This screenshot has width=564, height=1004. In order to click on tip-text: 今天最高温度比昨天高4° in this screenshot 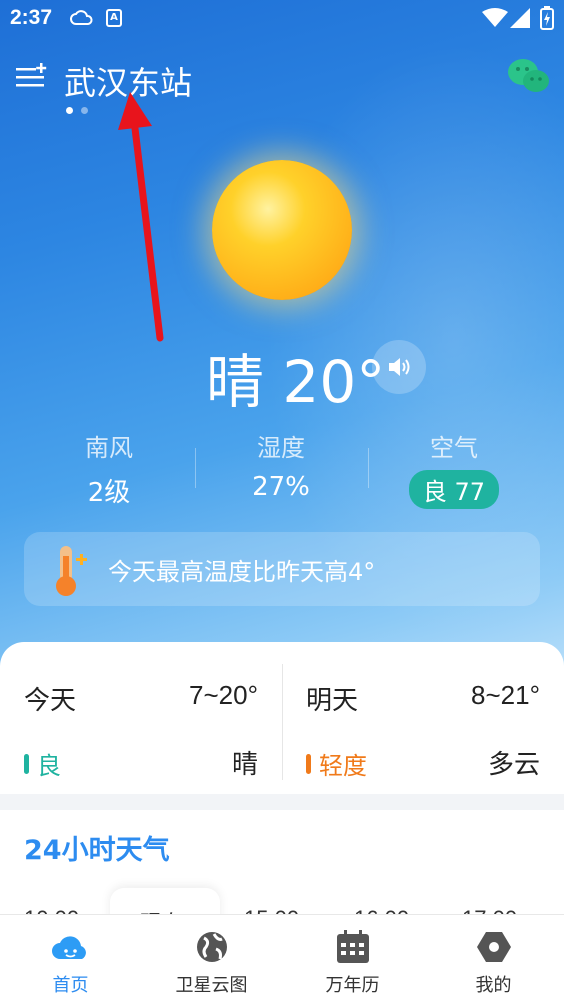, I will do `click(242, 572)`.